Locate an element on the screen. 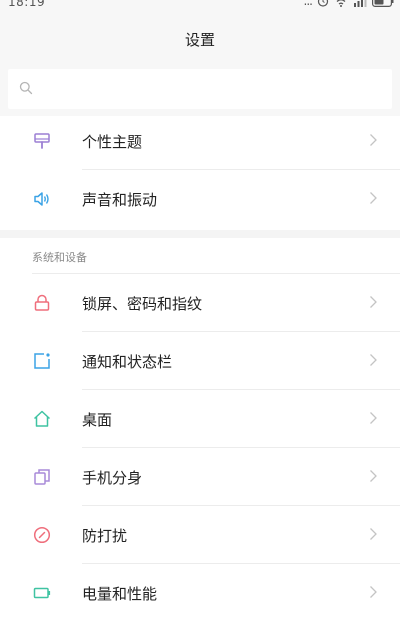  notification-icon is located at coordinates (42, 361).